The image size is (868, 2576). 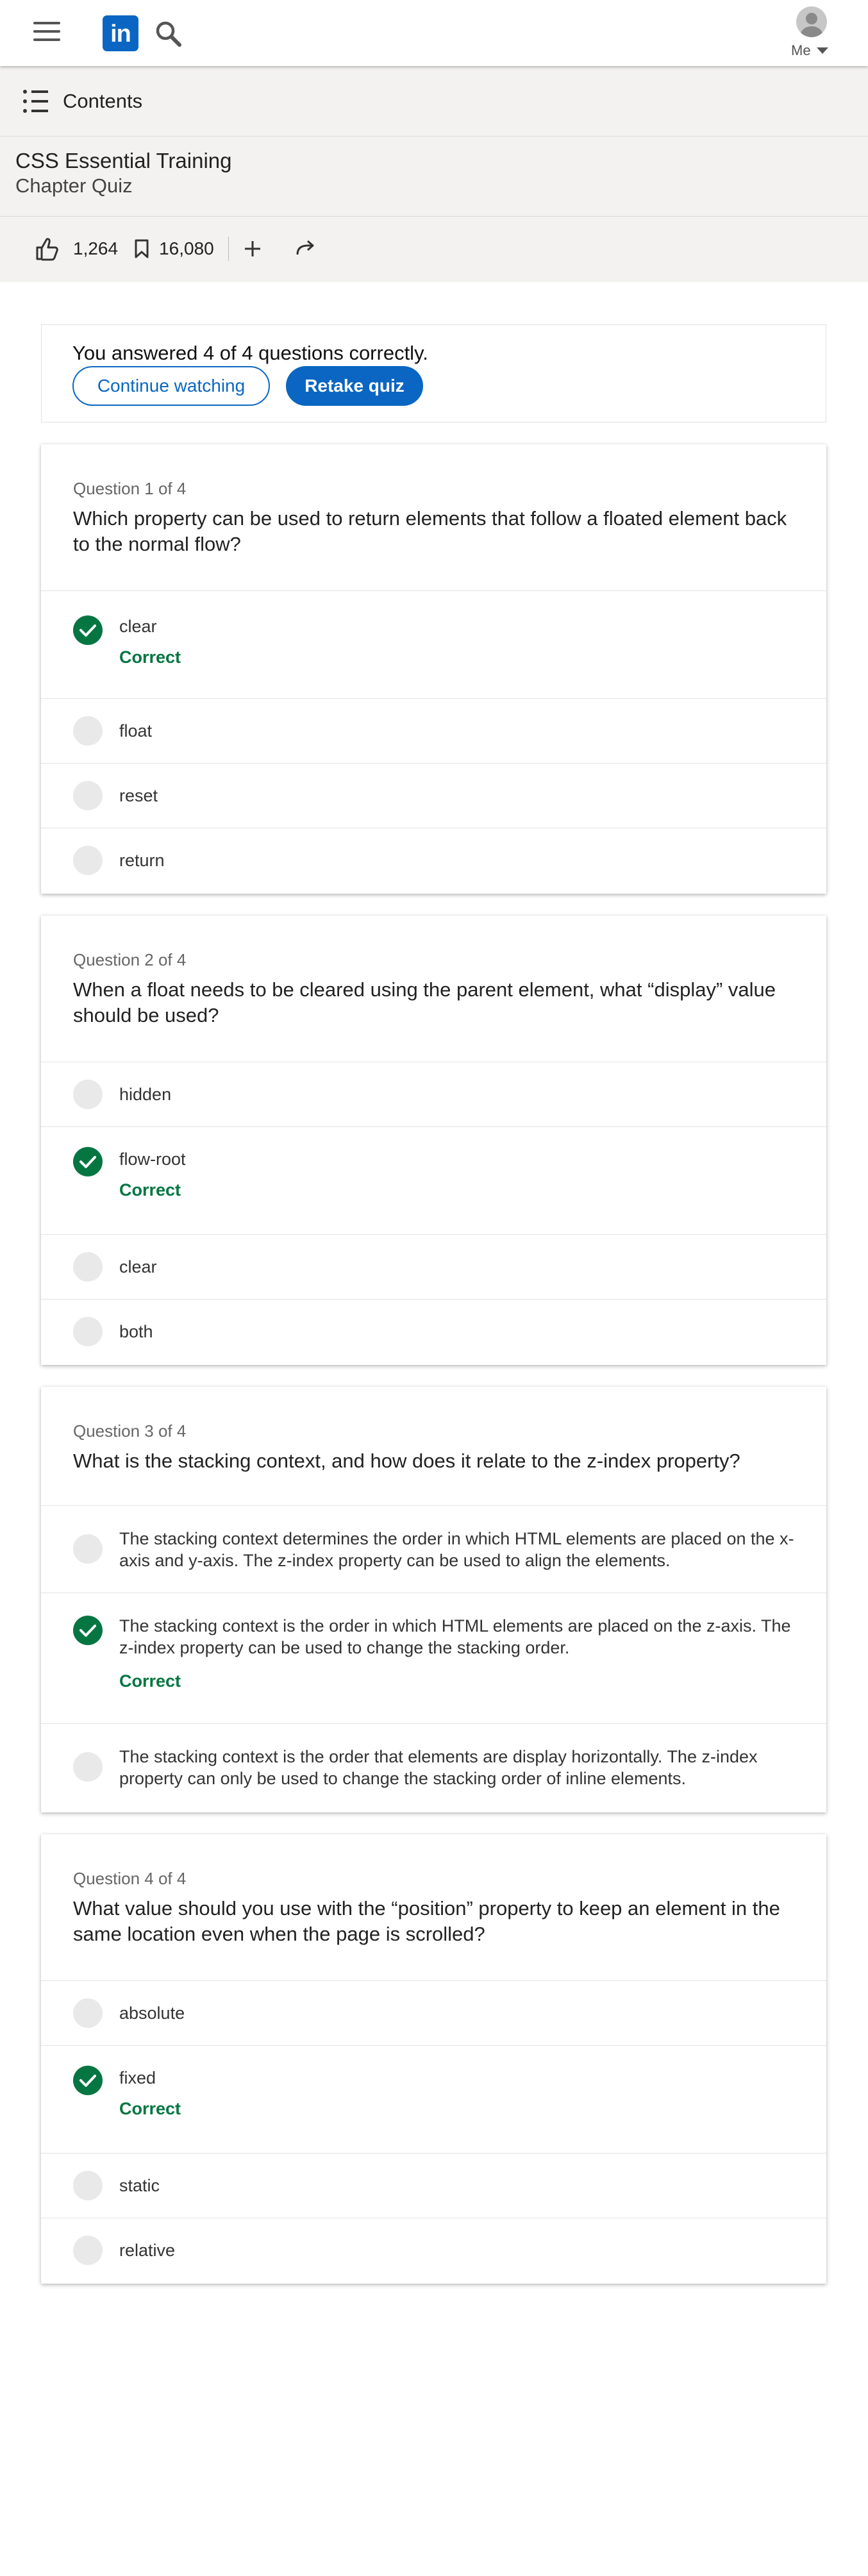 I want to click on answer-option: fixed Correct, so click(x=433, y=2099).